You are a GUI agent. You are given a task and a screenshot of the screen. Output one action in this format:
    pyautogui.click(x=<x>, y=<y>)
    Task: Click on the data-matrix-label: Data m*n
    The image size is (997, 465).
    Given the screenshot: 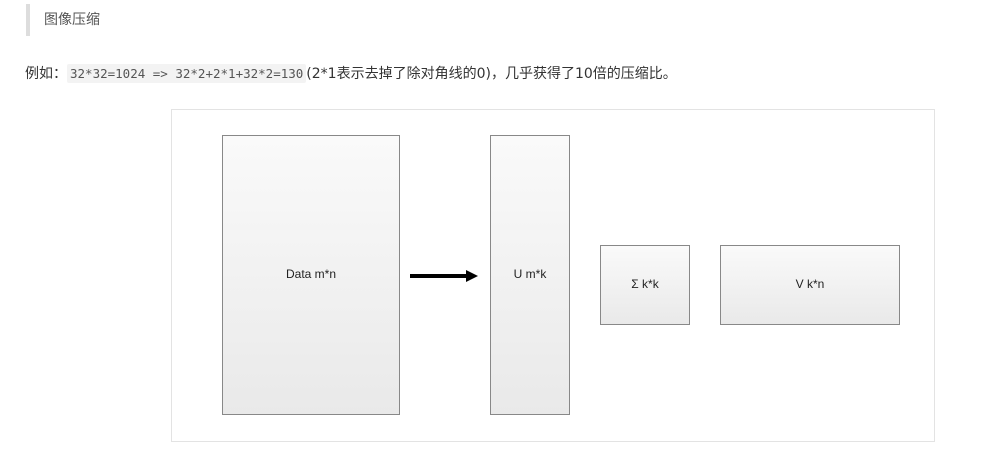 What is the action you would take?
    pyautogui.click(x=311, y=274)
    